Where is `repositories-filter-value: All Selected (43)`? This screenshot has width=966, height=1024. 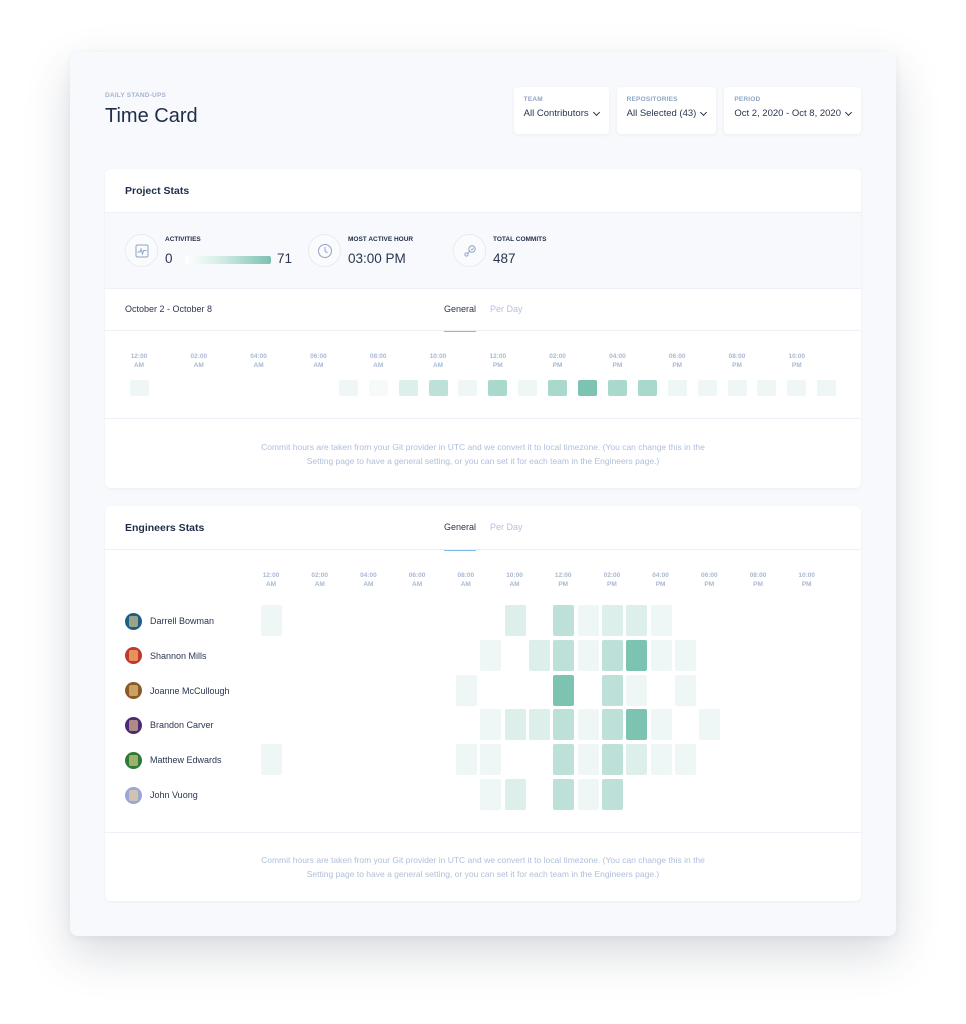 repositories-filter-value: All Selected (43) is located at coordinates (661, 113).